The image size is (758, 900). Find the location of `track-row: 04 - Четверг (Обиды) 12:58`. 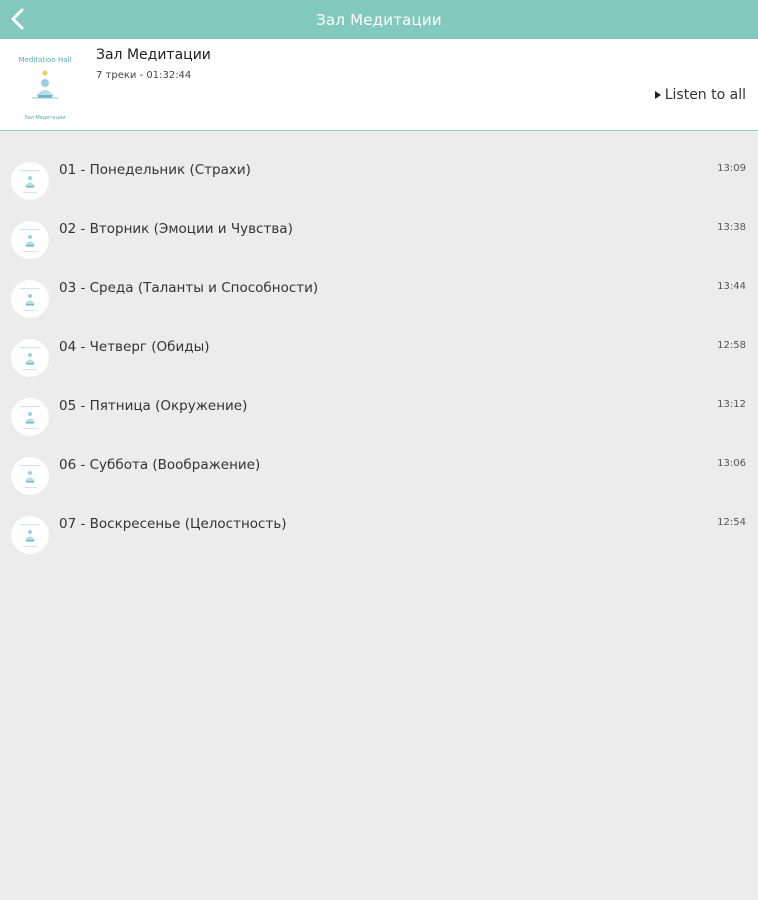

track-row: 04 - Четверг (Обиды) 12:58 is located at coordinates (379, 356).